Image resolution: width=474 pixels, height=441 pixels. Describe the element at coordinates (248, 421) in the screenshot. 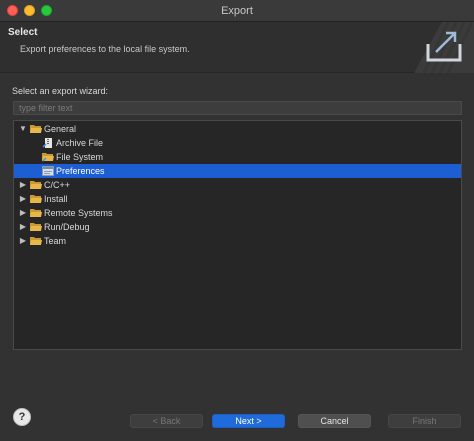

I see `next-button: Next >` at that location.